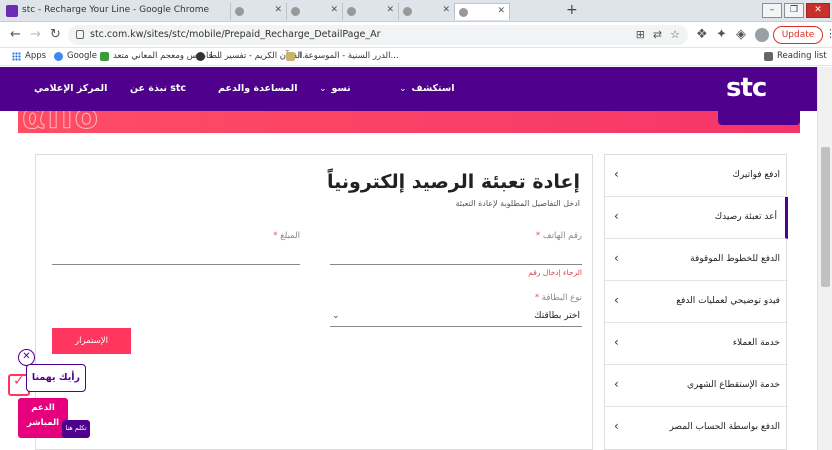 Image resolution: width=832 pixels, height=450 pixels. I want to click on banner-artwork: αllo, so click(61, 122).